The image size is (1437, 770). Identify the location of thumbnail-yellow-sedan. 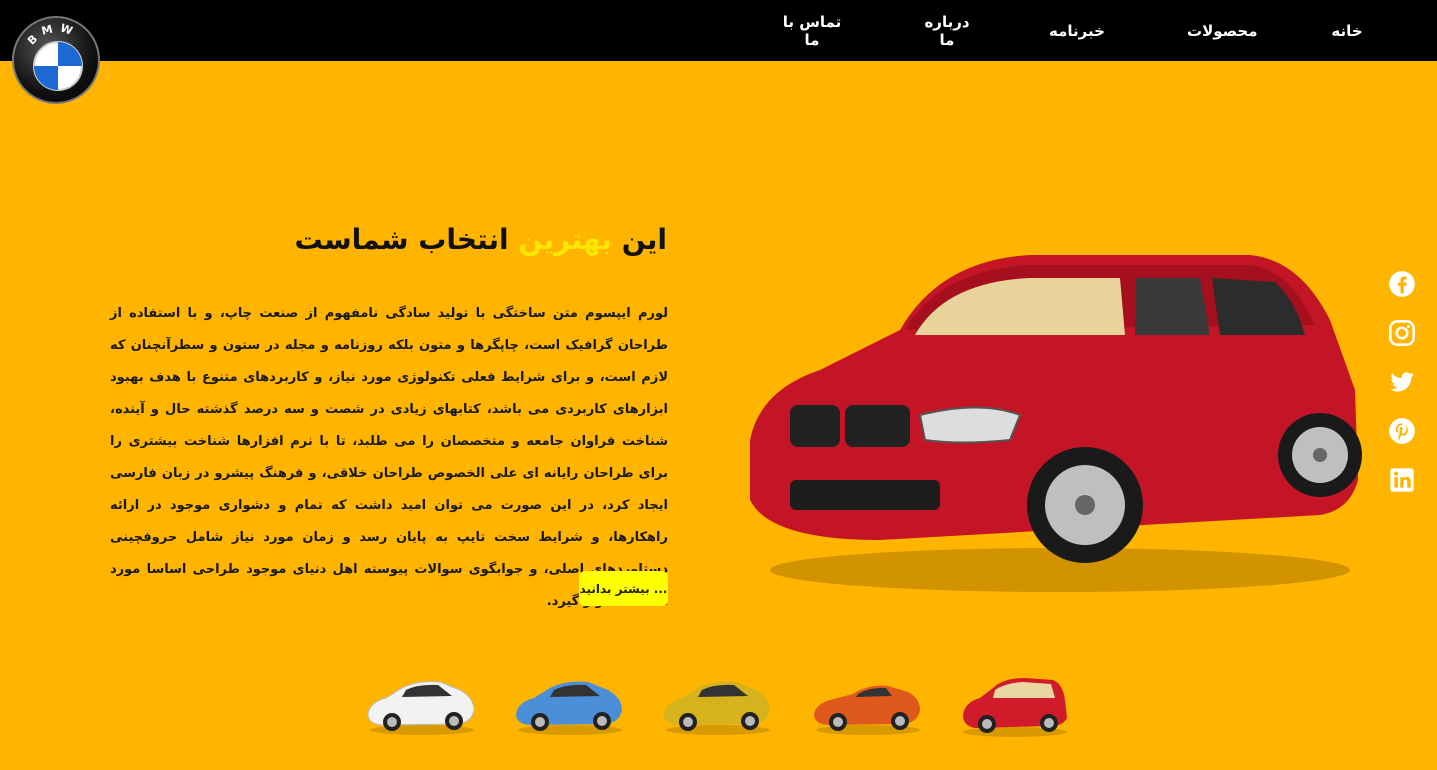
(718, 705).